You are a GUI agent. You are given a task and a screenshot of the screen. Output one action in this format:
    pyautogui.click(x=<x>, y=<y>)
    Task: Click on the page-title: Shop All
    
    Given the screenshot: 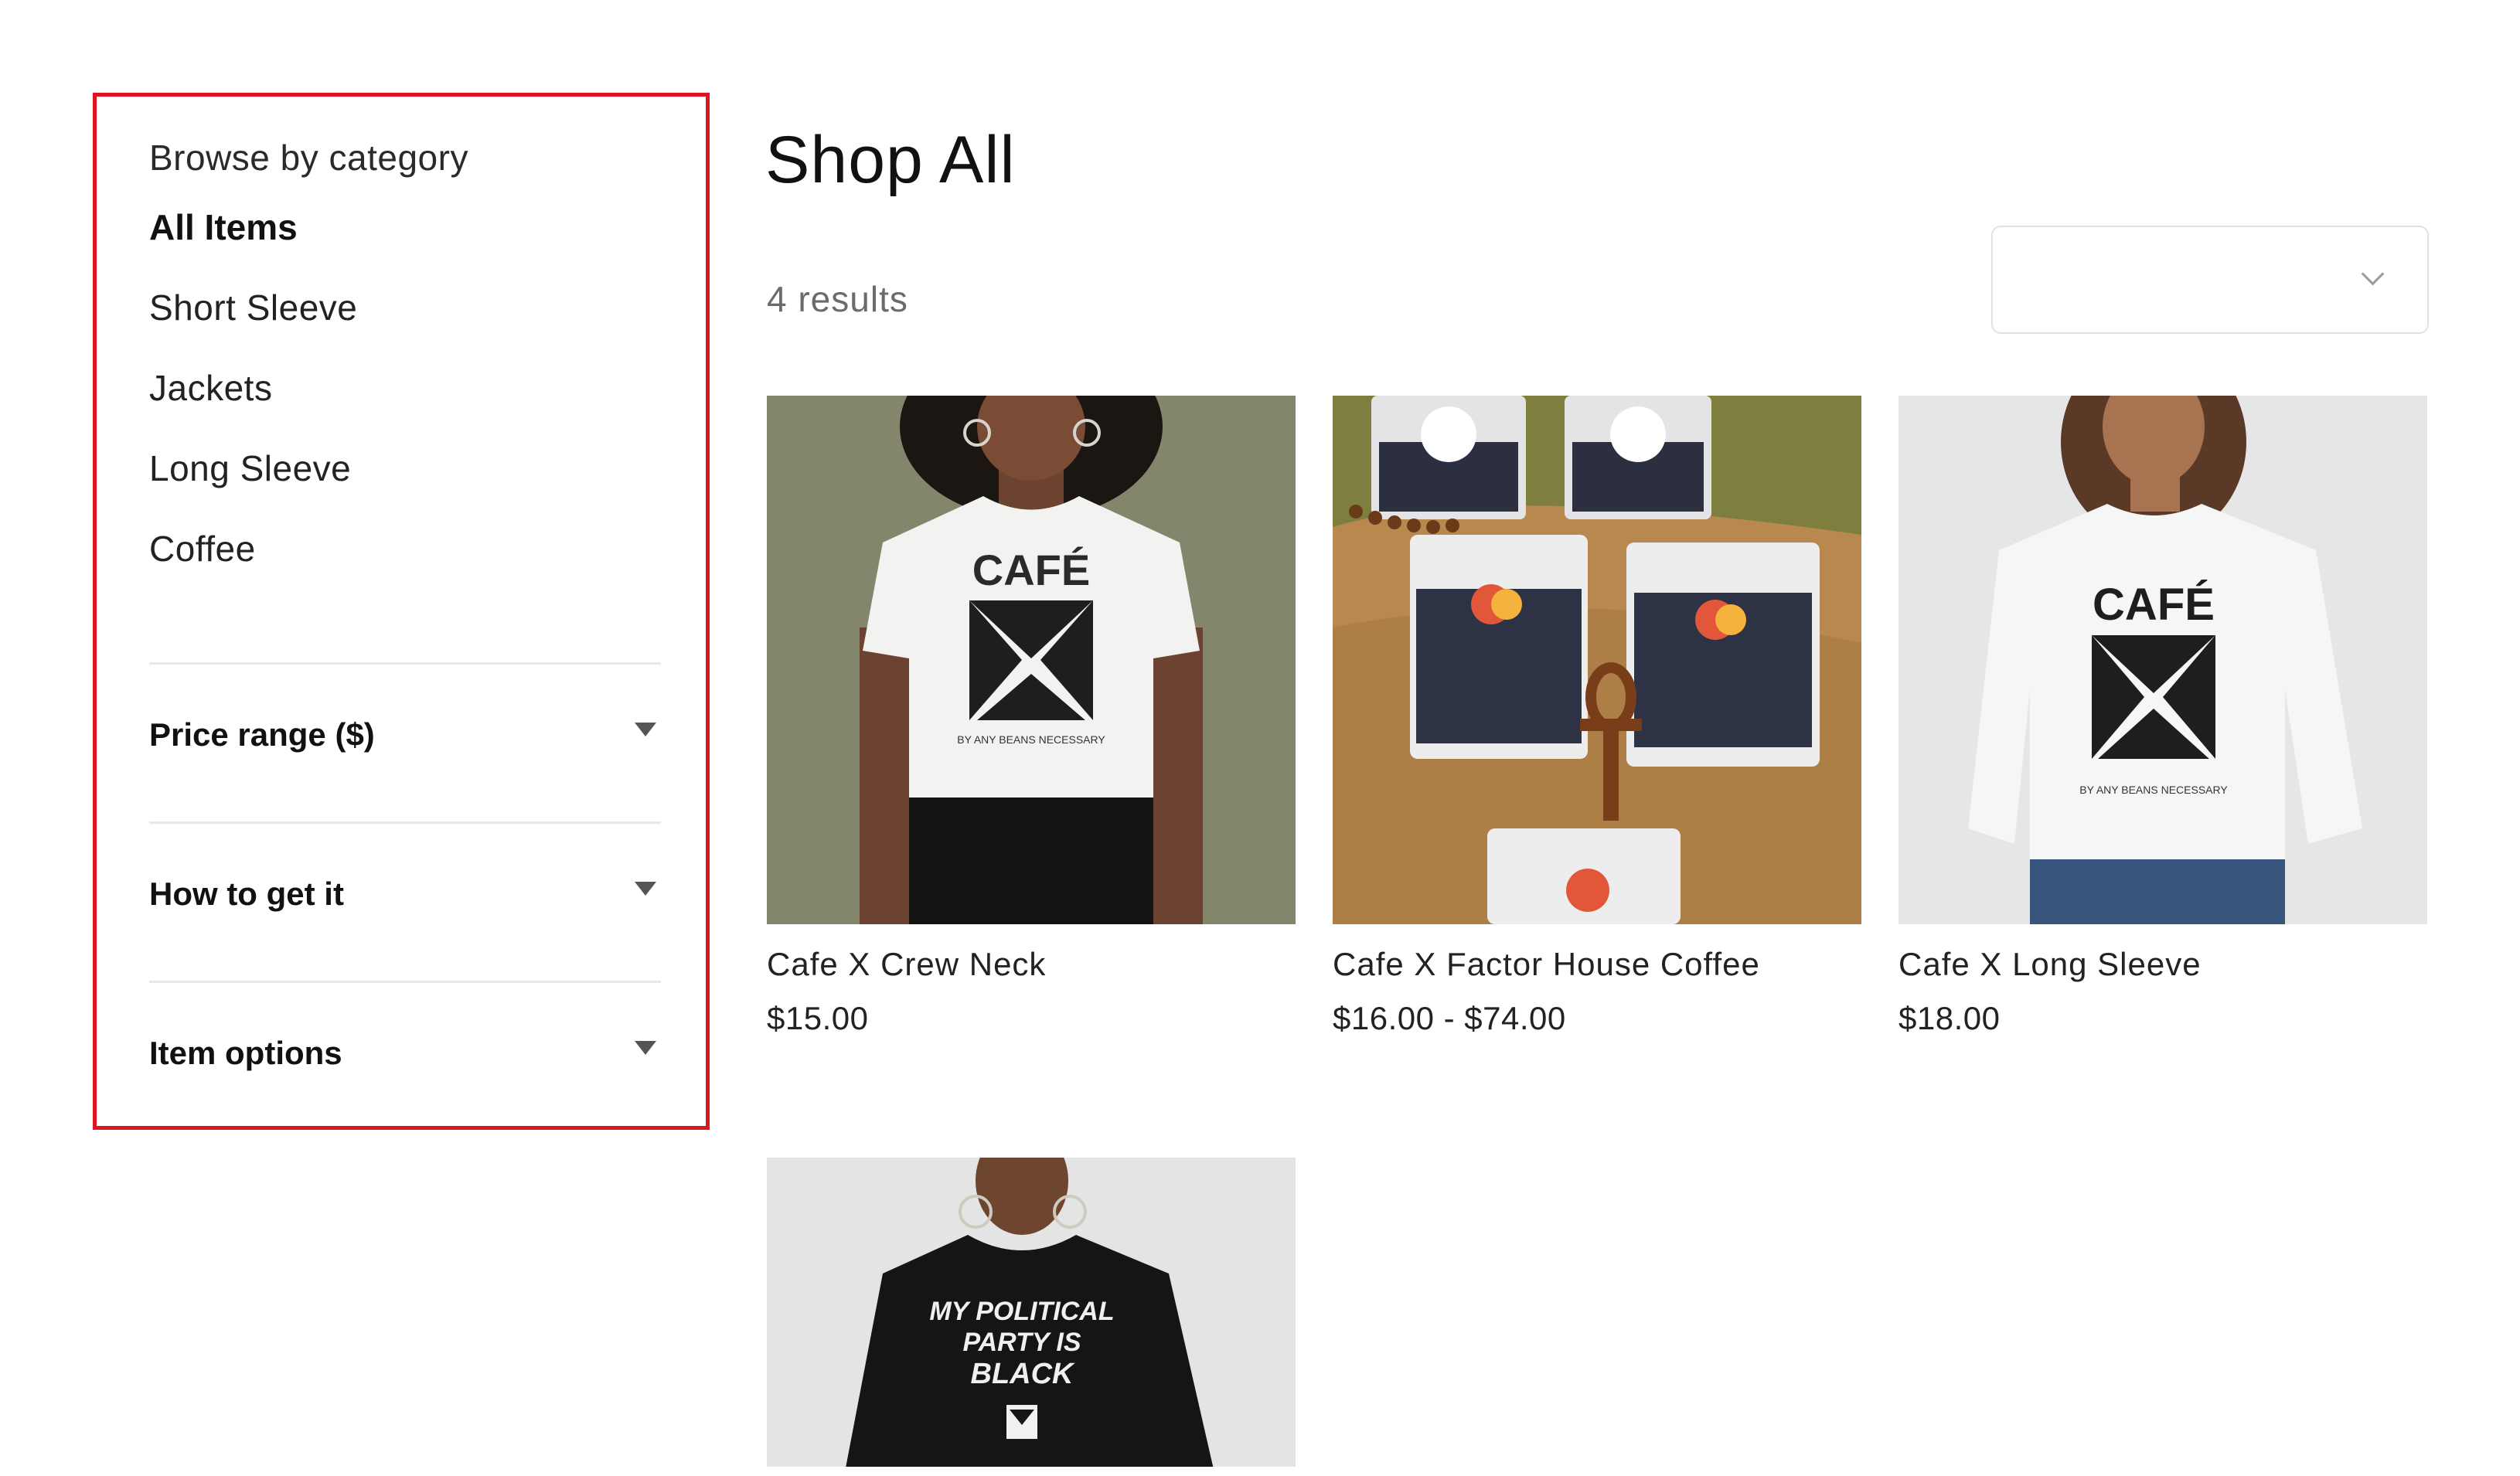 What is the action you would take?
    pyautogui.click(x=890, y=160)
    